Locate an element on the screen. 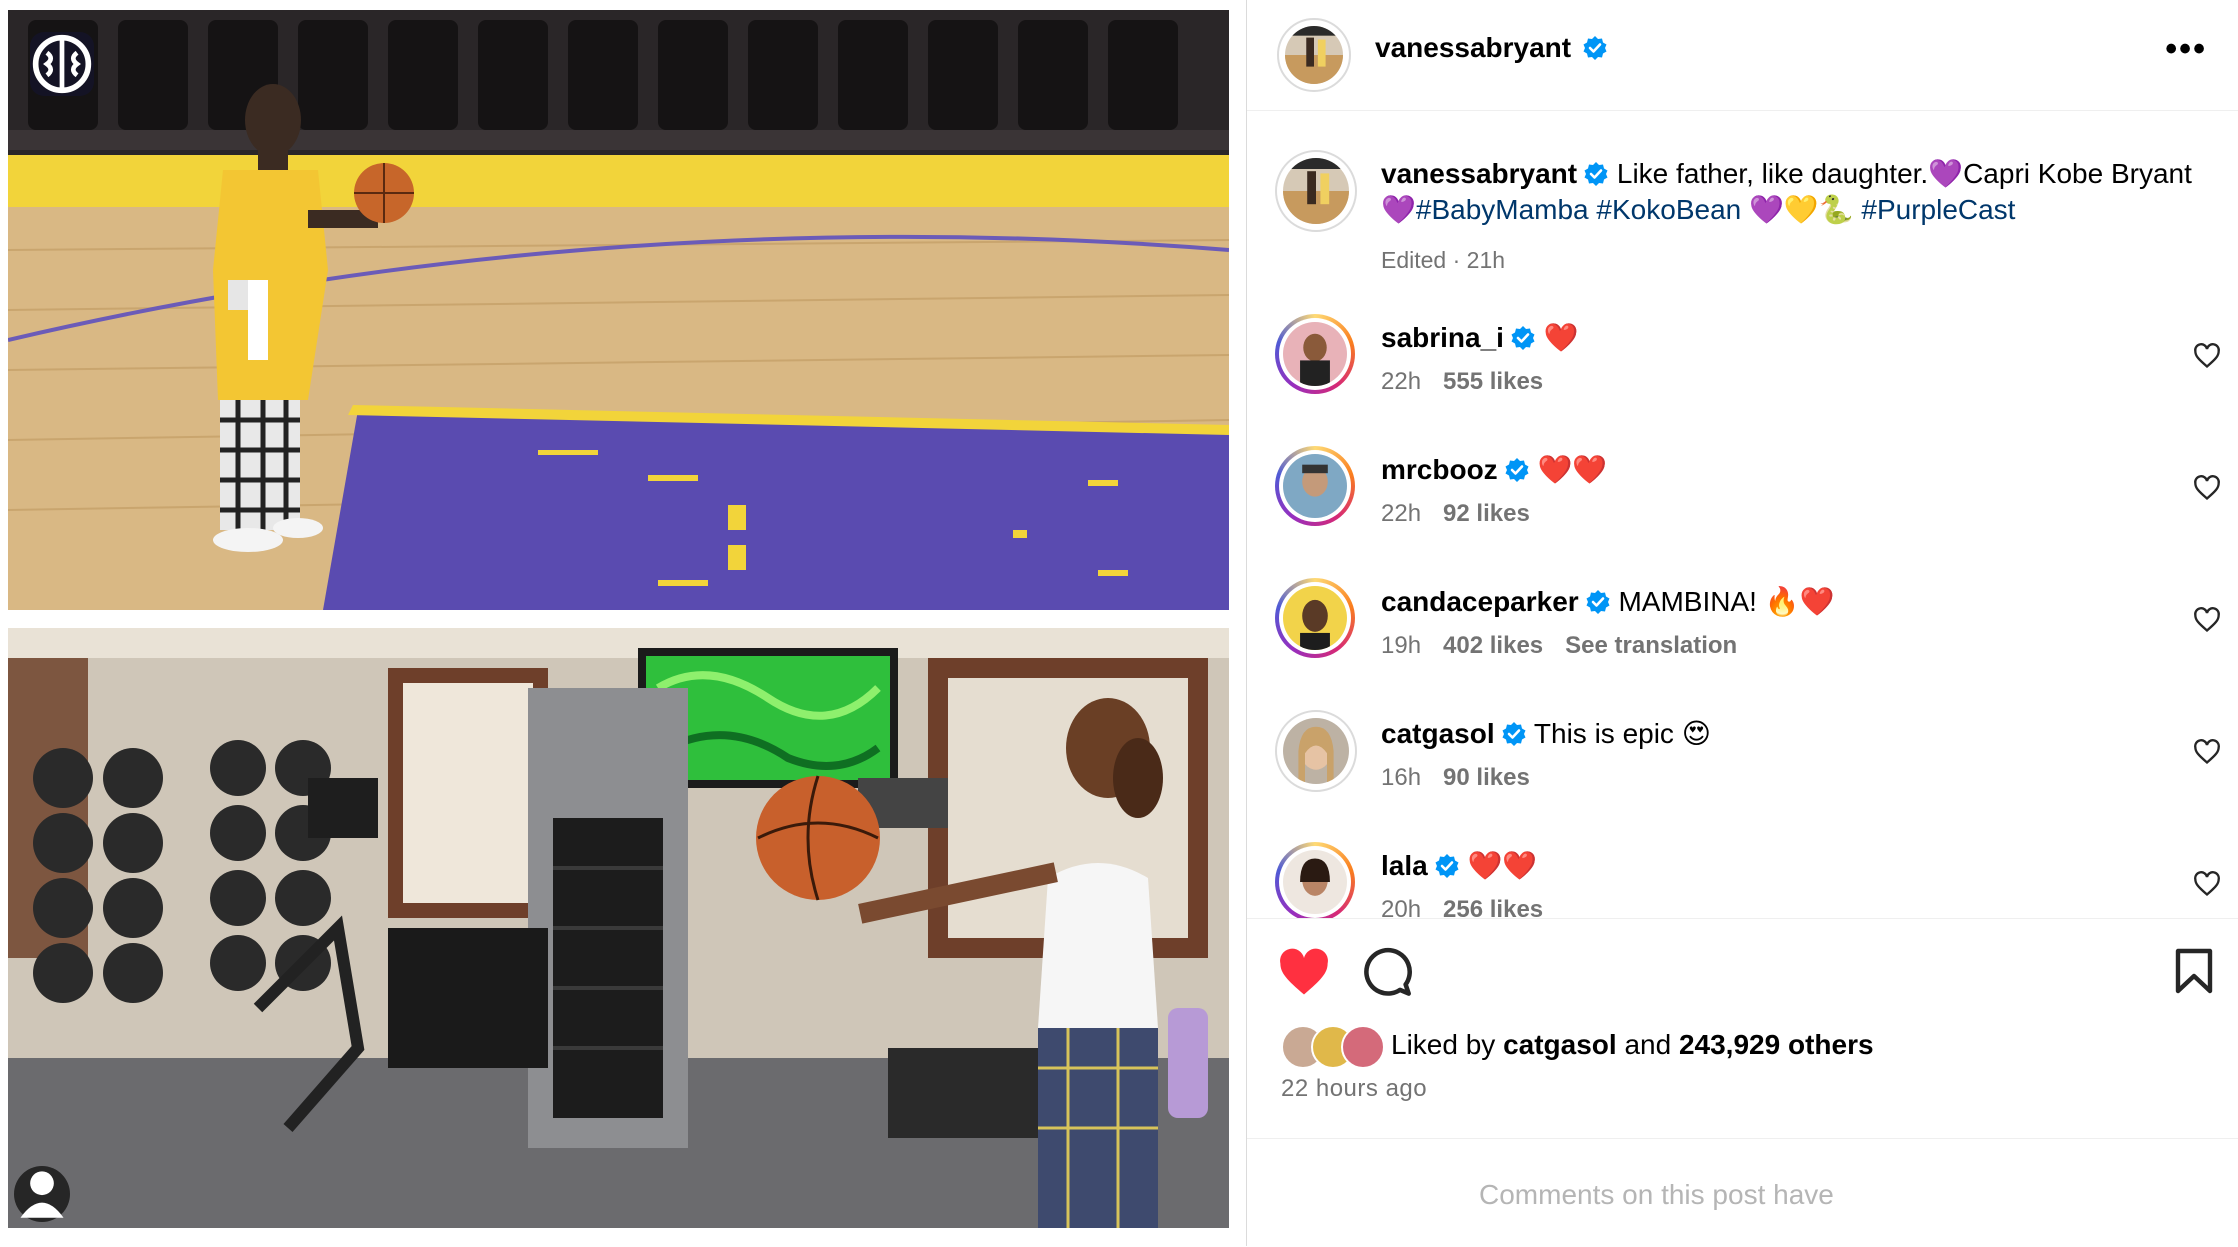 The height and width of the screenshot is (1247, 2238). comment-username: lala is located at coordinates (1404, 865).